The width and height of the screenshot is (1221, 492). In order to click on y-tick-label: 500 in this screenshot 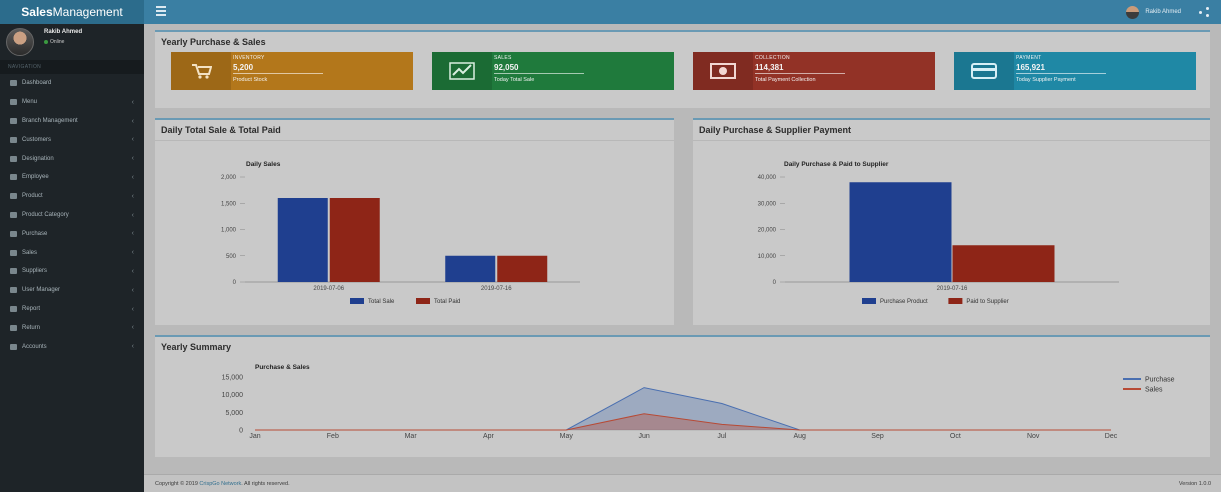, I will do `click(231, 257)`.